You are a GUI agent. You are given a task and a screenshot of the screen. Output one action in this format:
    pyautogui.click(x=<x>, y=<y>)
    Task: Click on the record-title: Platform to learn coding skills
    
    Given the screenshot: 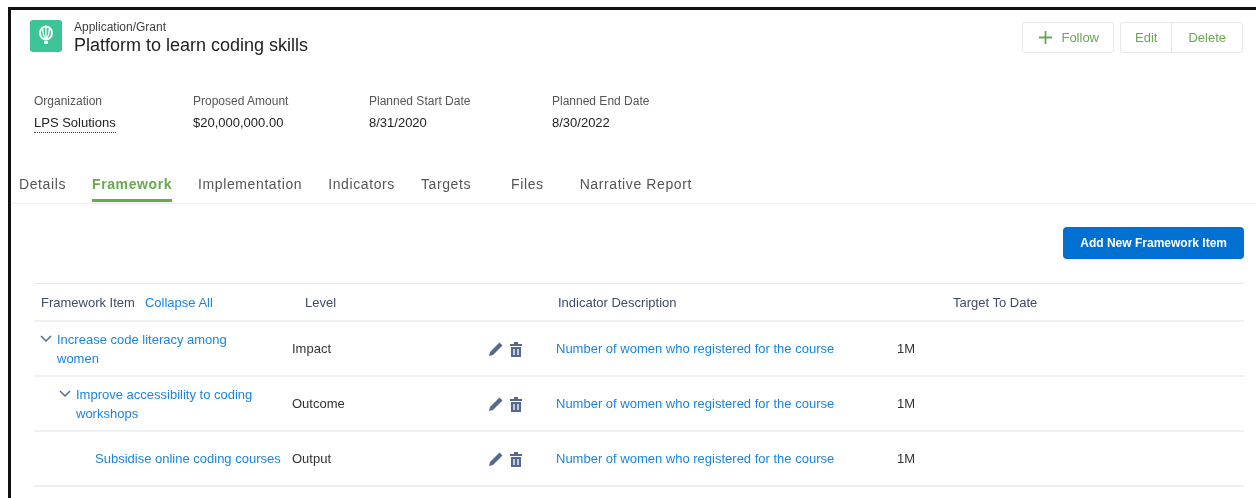 What is the action you would take?
    pyautogui.click(x=191, y=45)
    